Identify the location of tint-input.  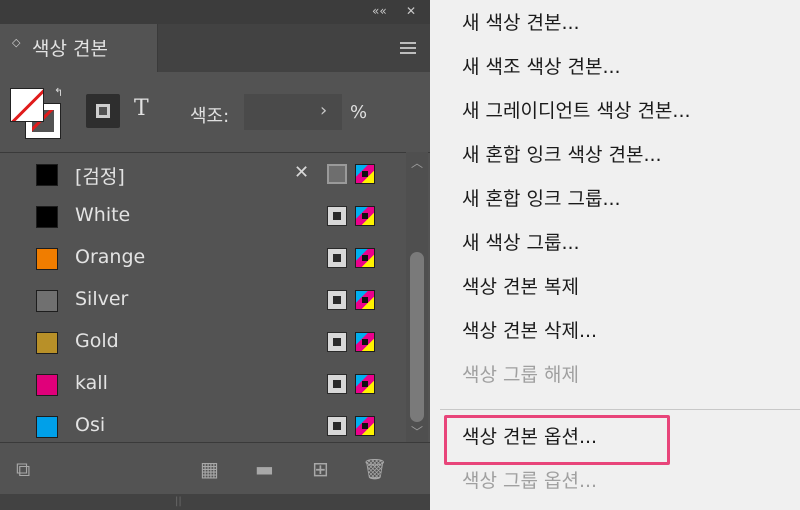
(293, 112).